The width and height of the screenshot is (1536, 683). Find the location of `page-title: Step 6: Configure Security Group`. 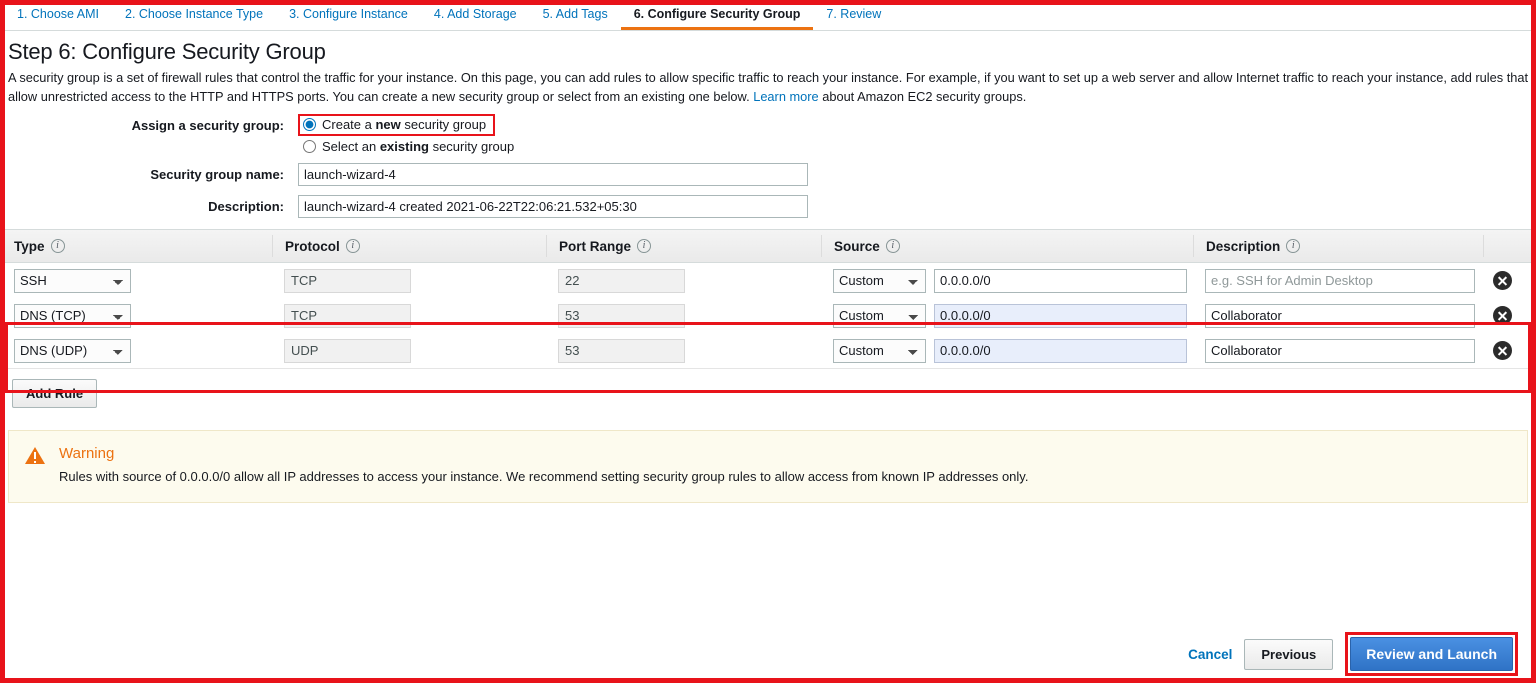

page-title: Step 6: Configure Security Group is located at coordinates (167, 51).